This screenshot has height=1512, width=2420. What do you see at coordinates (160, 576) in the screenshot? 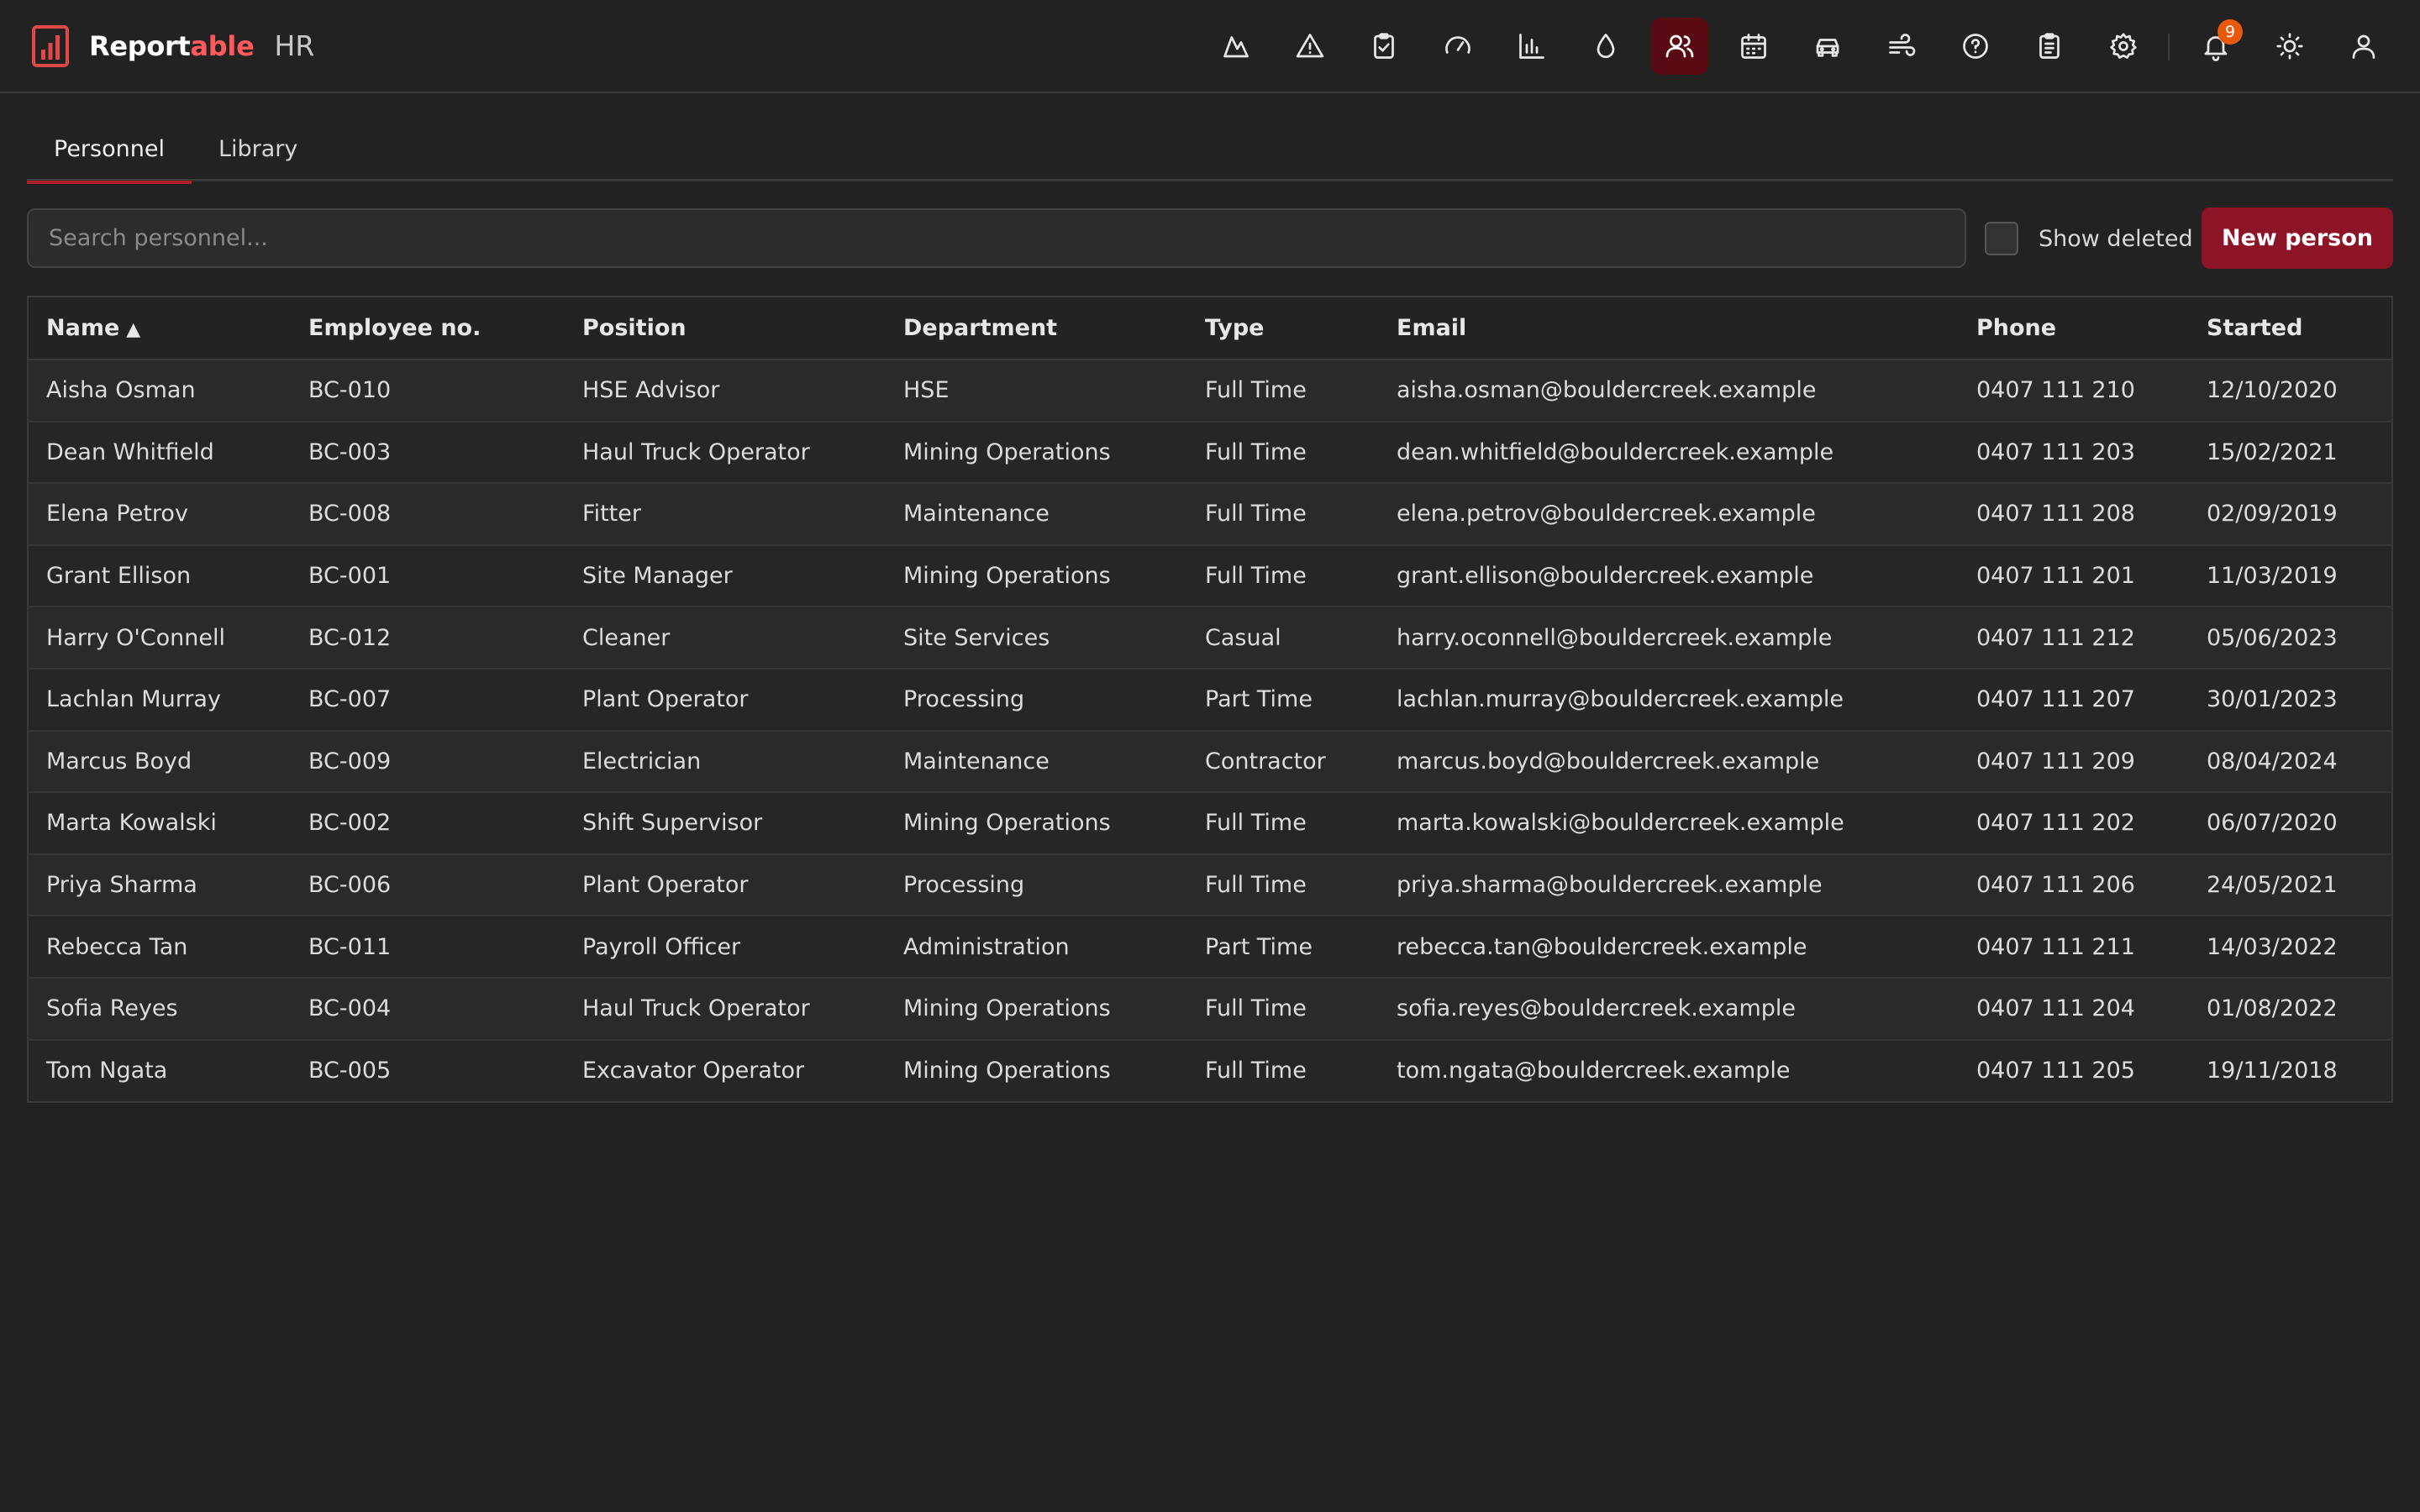
I see `name-cell: Grant Ellison` at bounding box center [160, 576].